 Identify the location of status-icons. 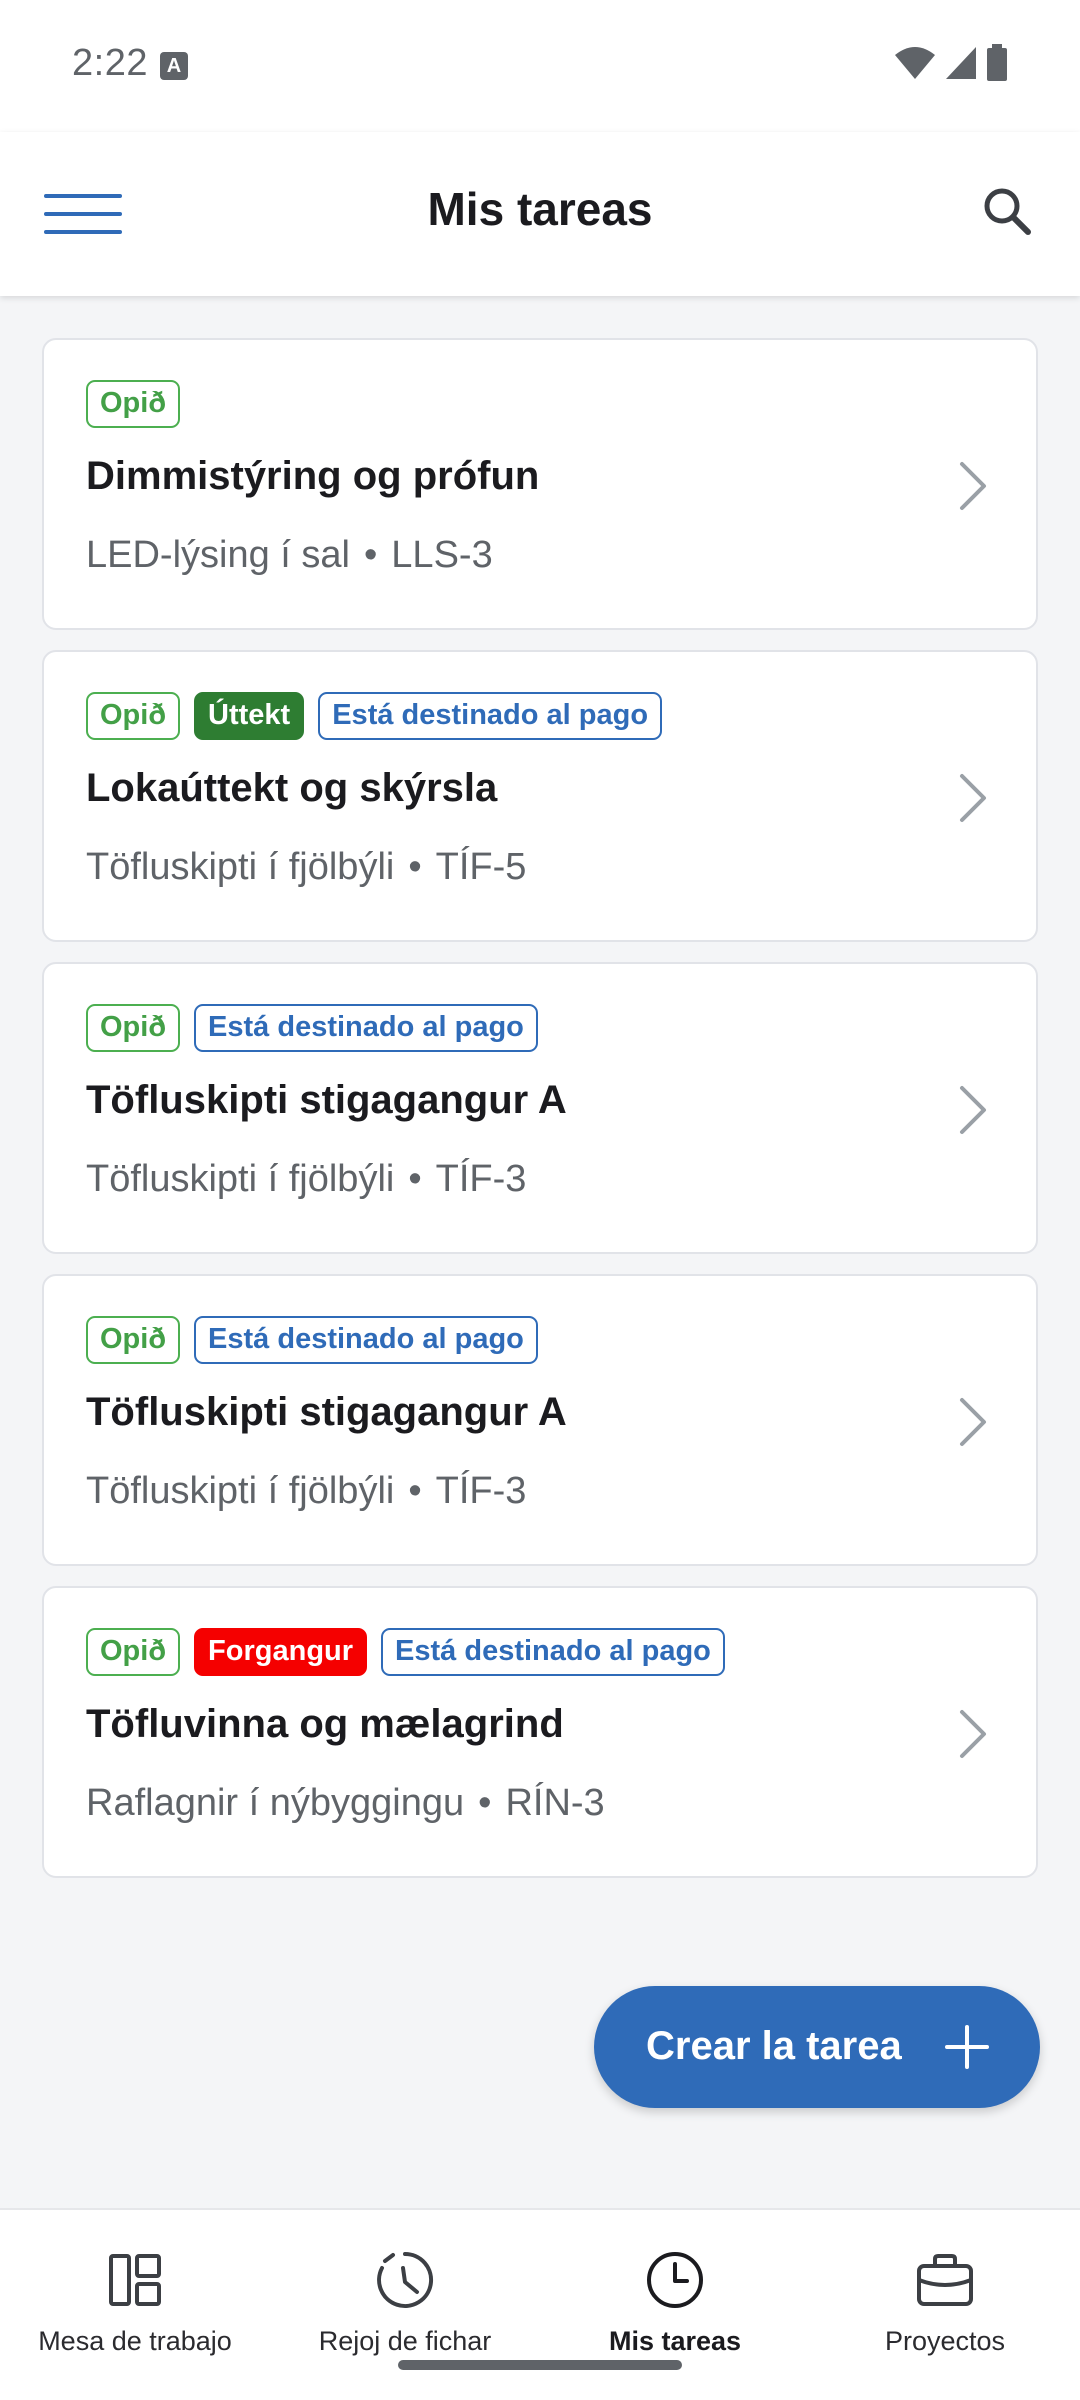
(951, 63).